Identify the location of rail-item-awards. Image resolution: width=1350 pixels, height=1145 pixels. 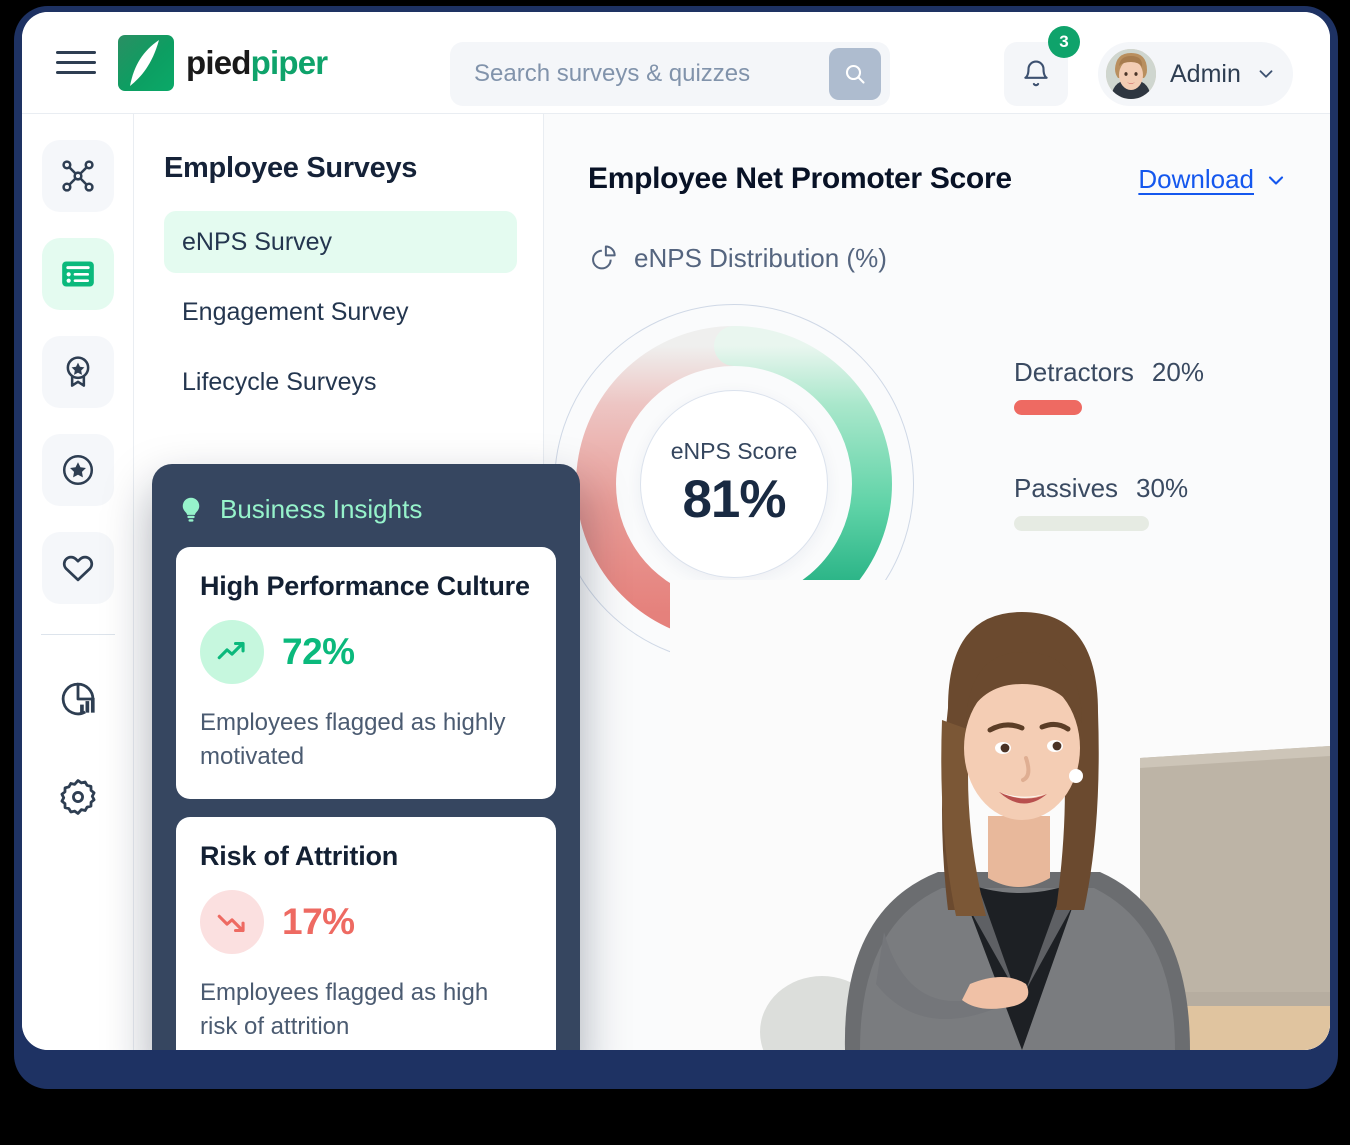
(77, 372).